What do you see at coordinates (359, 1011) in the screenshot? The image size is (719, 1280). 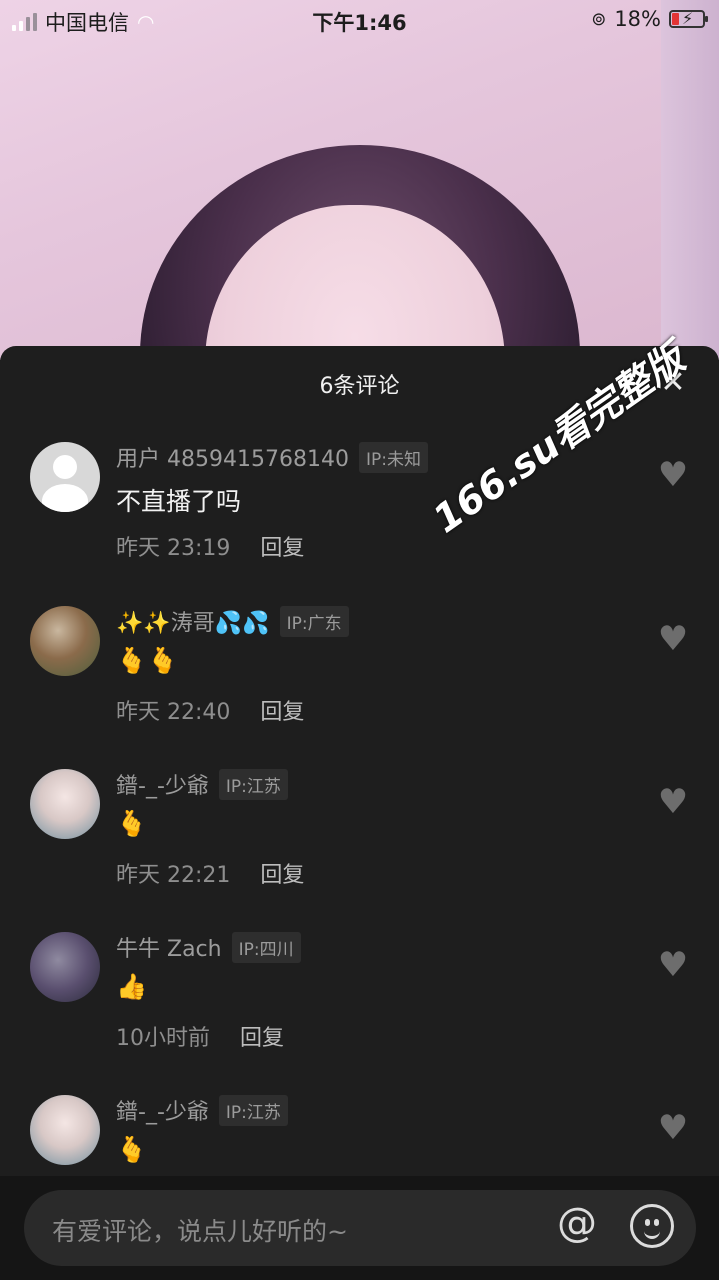 I see `comment-item: 牛牛 Zach IP:四川 👍 10小时前 回复 ♥` at bounding box center [359, 1011].